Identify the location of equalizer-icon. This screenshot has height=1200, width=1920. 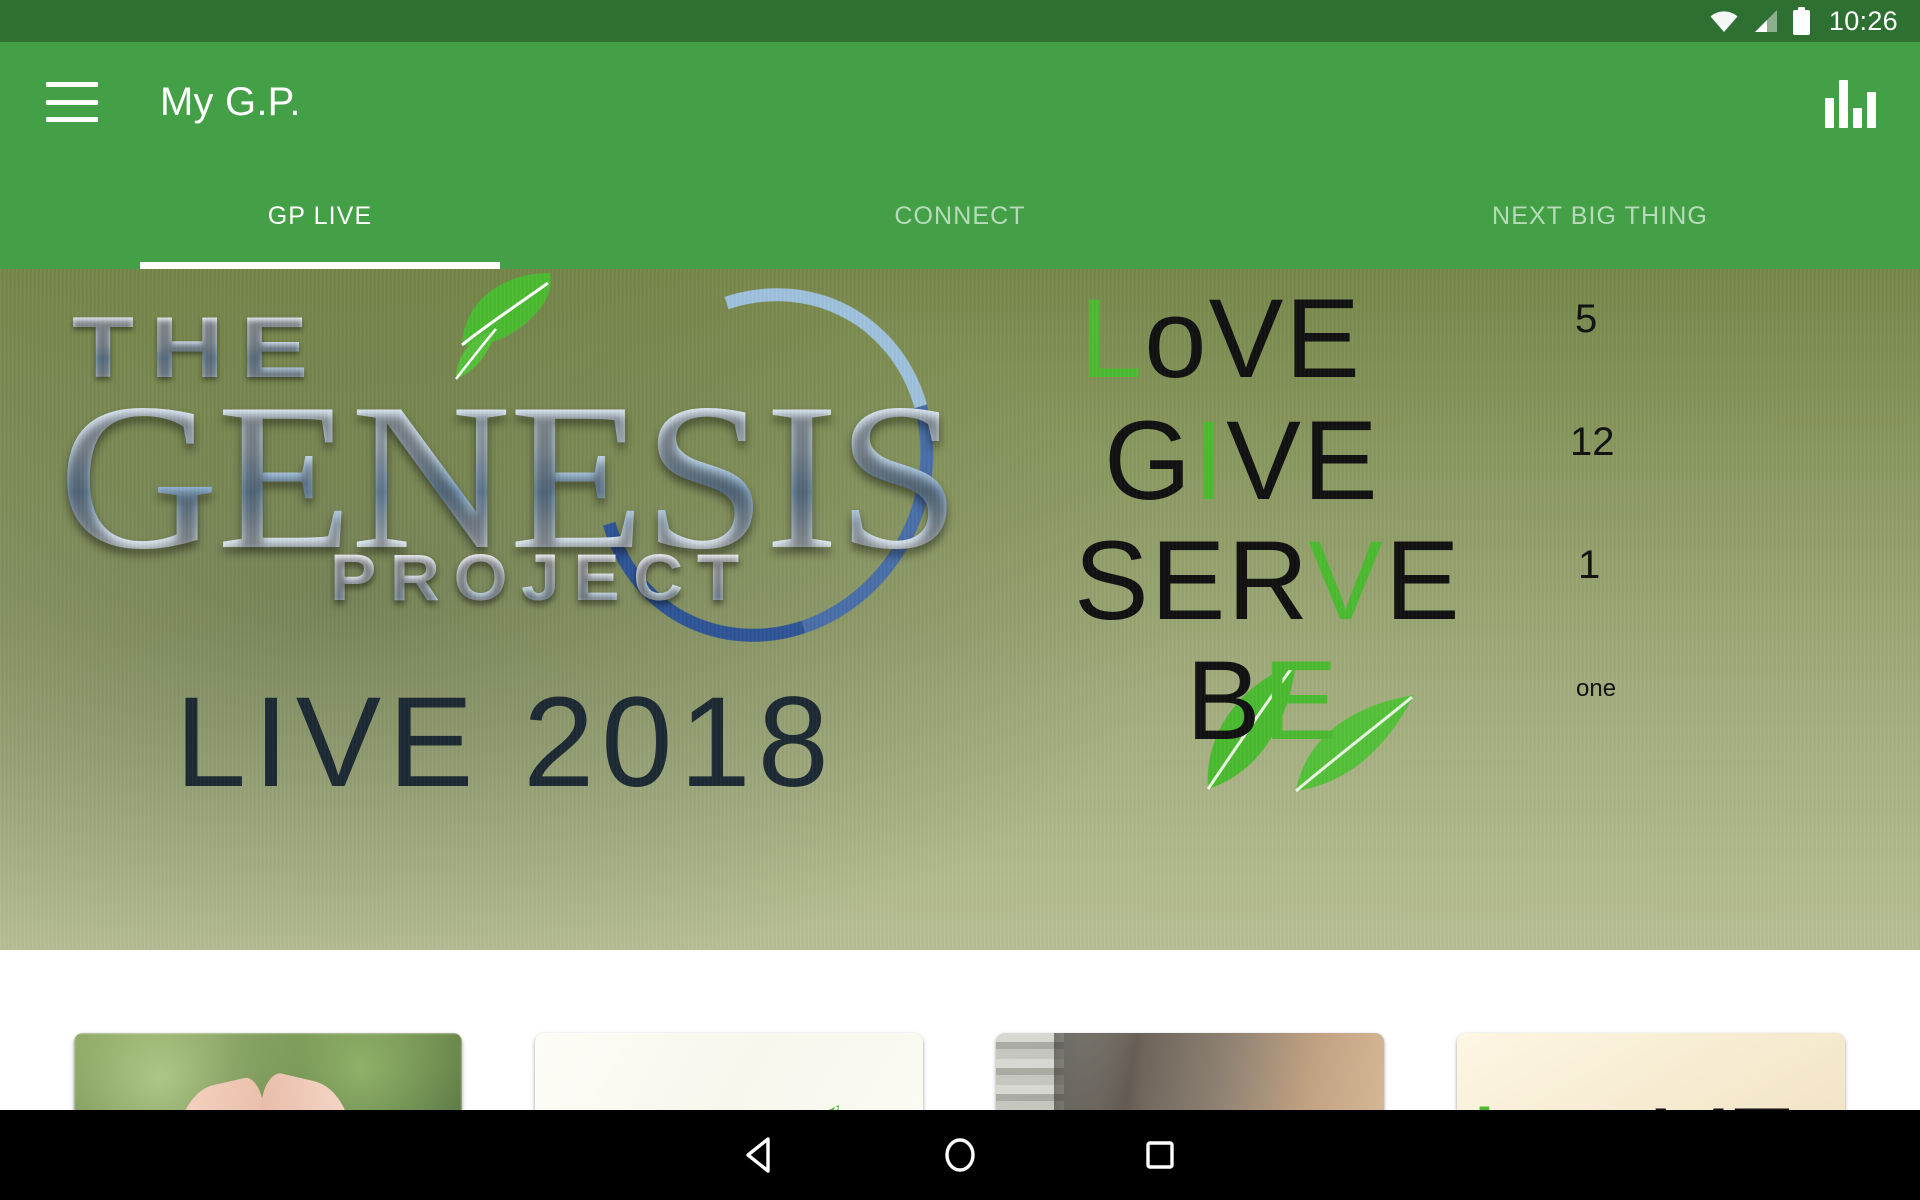
(1850, 102).